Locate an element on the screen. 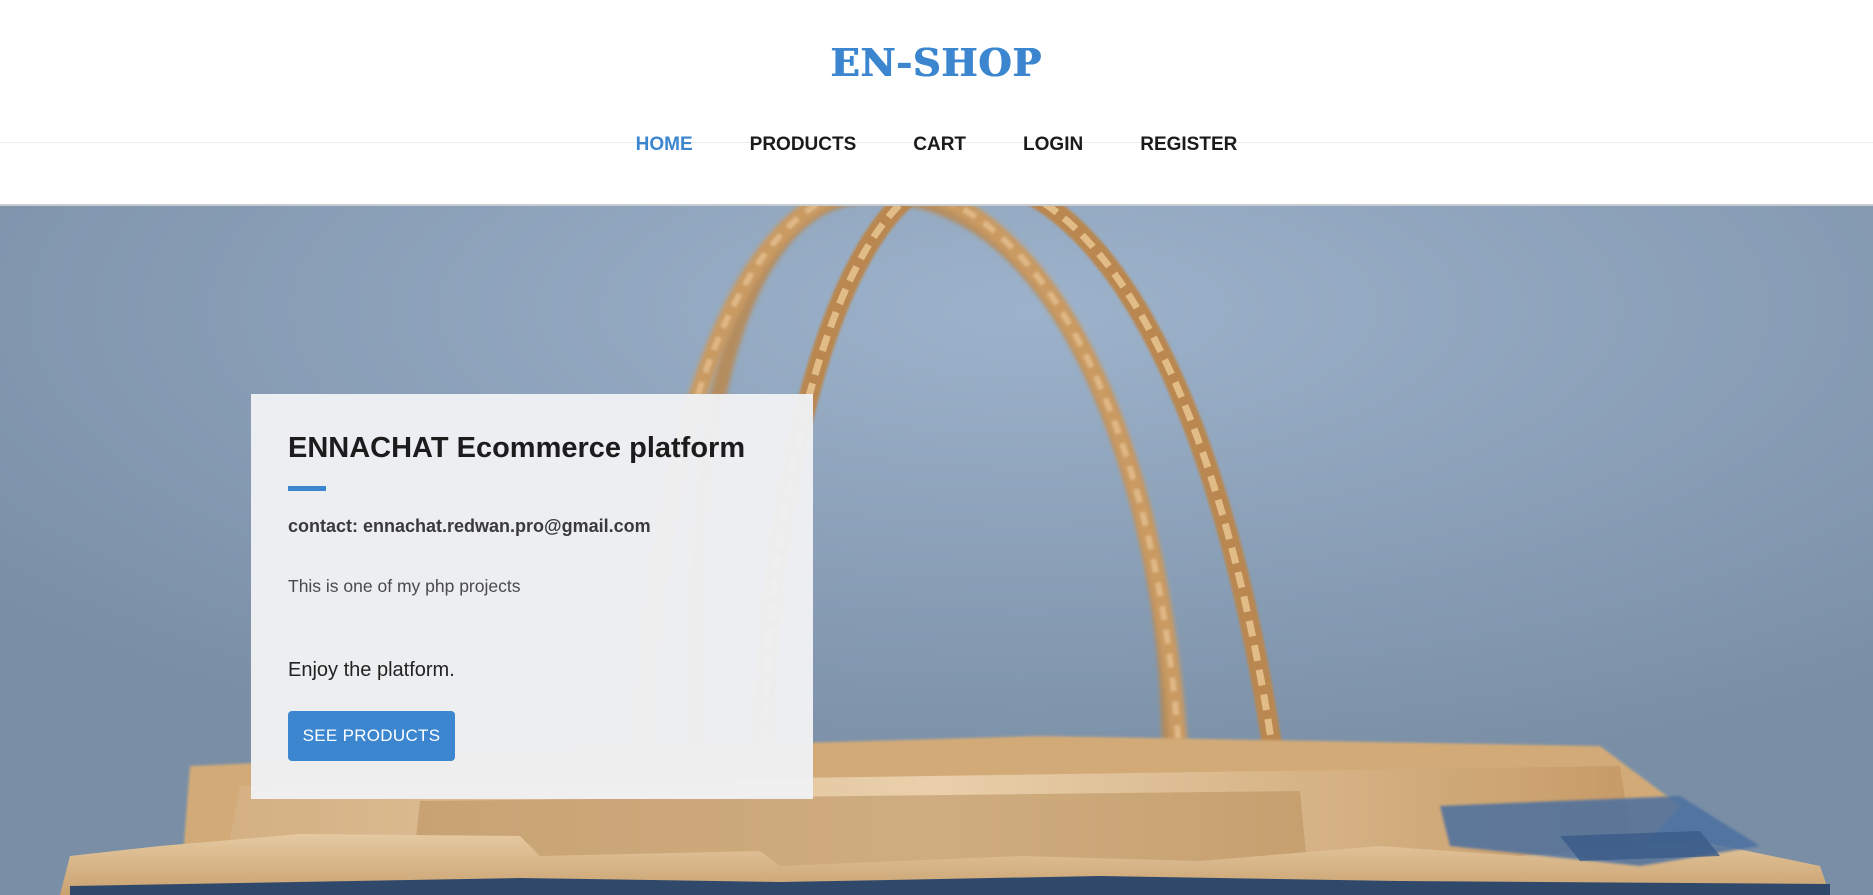 This screenshot has height=895, width=1873. contact-email: contact: ennachat.redwan.pro@gmail.com is located at coordinates (469, 526).